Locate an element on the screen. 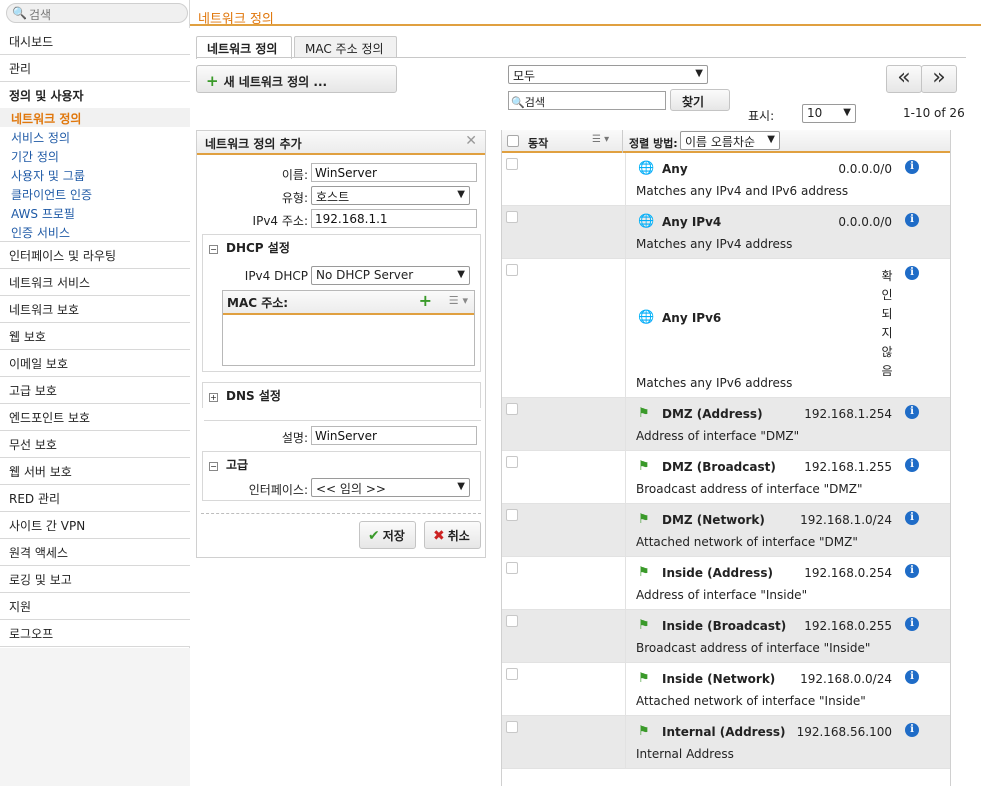 This screenshot has width=981, height=786. description-field: WinServer is located at coordinates (394, 435).